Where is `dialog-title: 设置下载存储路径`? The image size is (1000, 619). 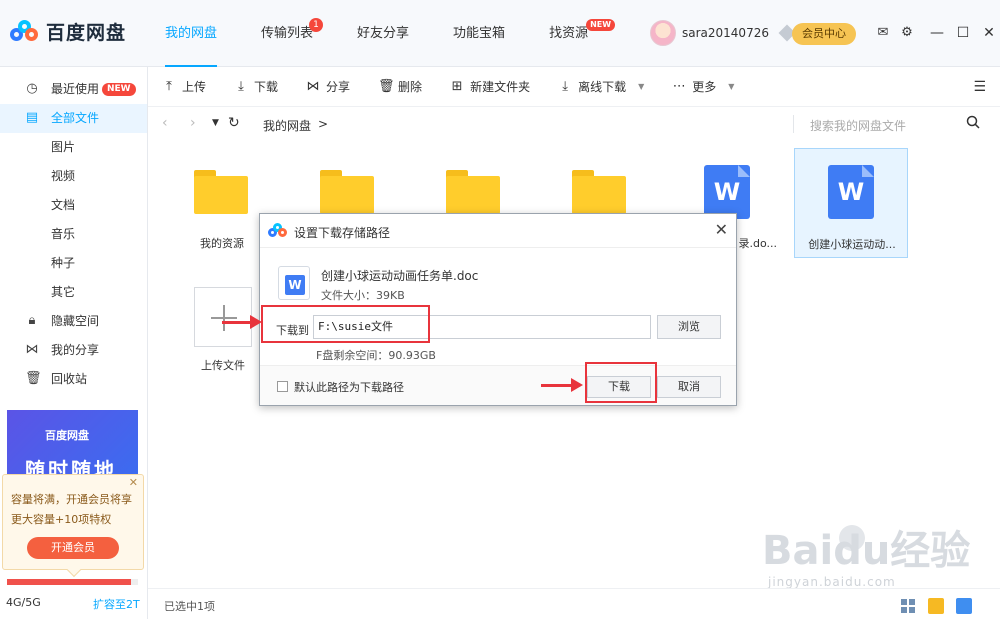 dialog-title: 设置下载存储路径 is located at coordinates (342, 233).